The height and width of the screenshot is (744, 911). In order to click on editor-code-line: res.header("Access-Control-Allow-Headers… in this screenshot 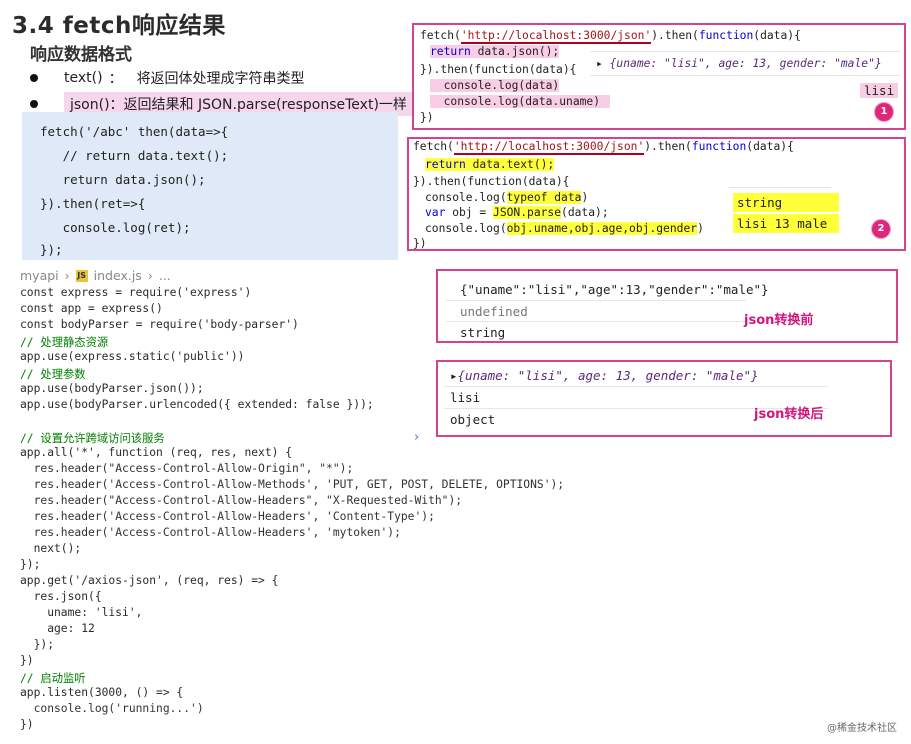, I will do `click(241, 500)`.